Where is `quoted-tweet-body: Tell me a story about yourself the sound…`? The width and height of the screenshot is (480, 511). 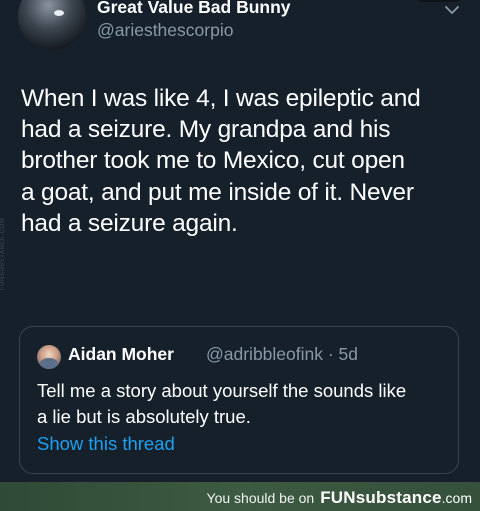
quoted-tweet-body: Tell me a story about yourself the sound… is located at coordinates (242, 404).